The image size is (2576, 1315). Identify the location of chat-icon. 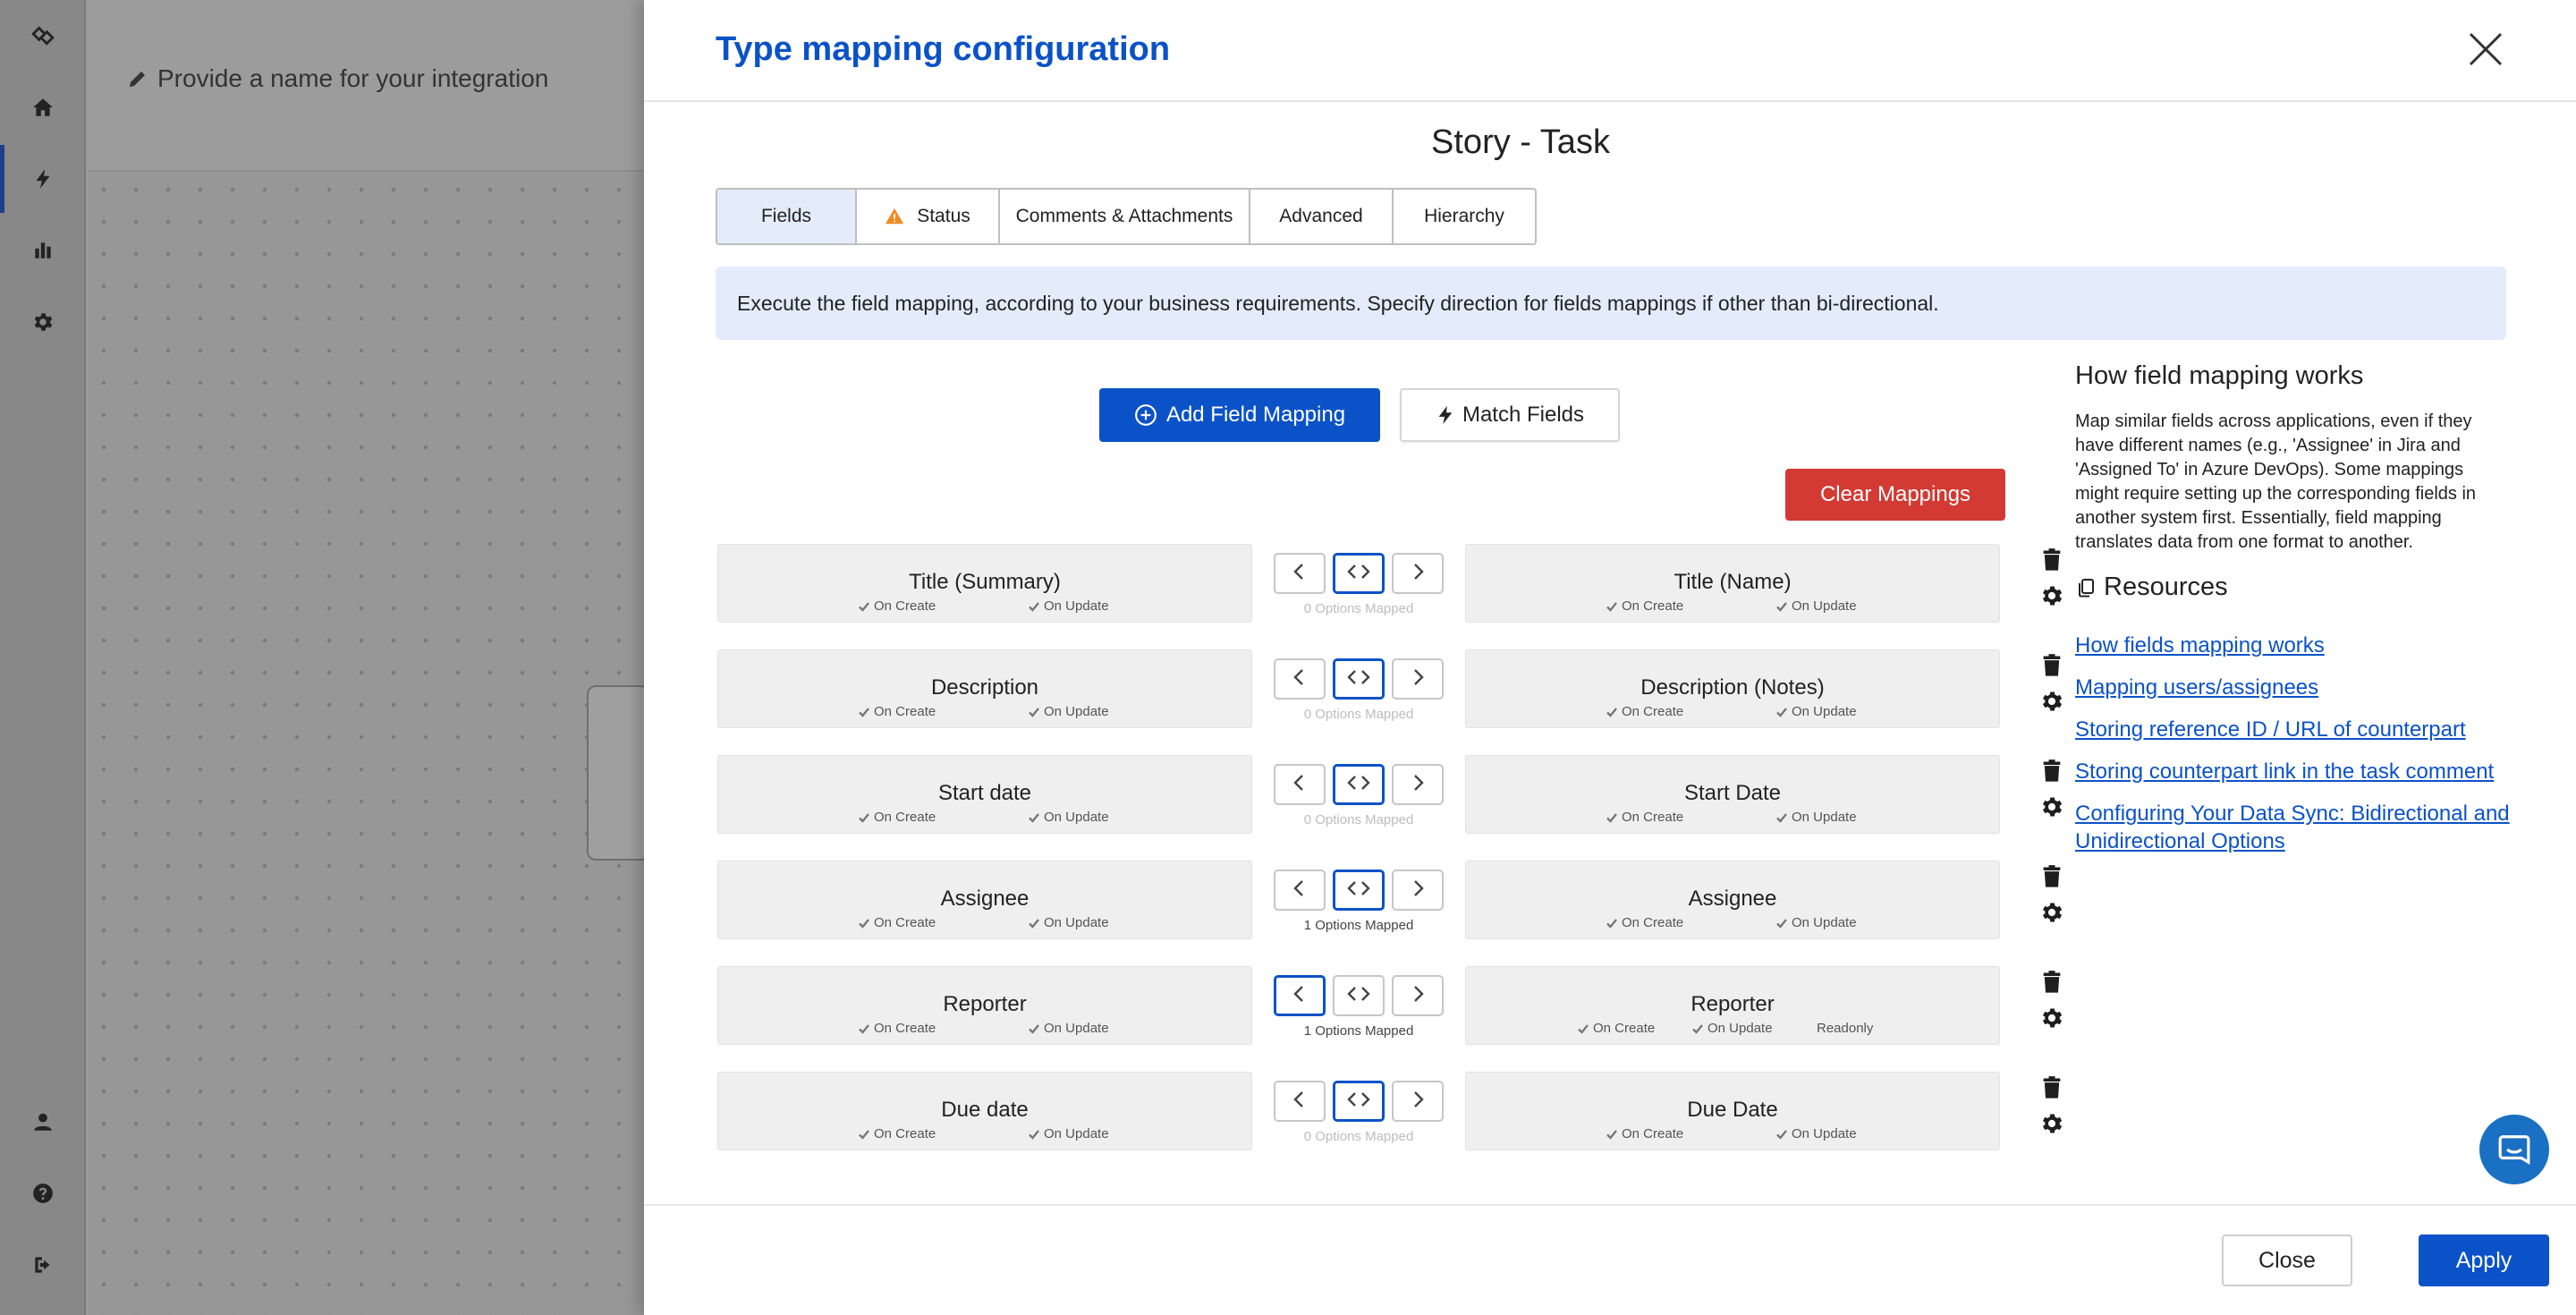
(2514, 1150).